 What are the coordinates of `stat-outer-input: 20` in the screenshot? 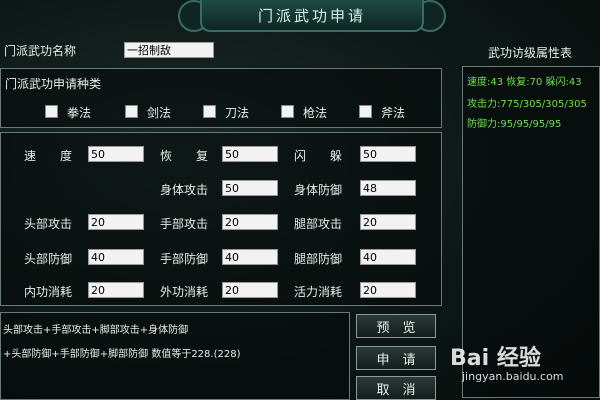 It's located at (250, 290).